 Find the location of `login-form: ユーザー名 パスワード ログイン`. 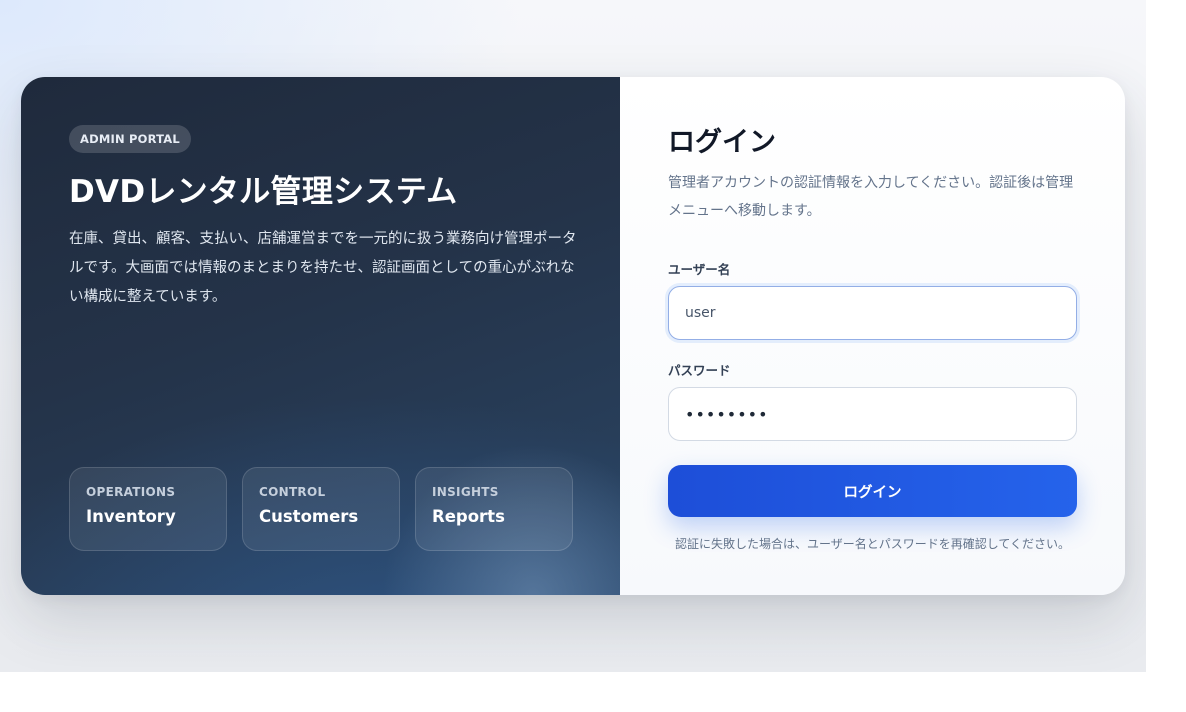

login-form: ユーザー名 パスワード ログイン is located at coordinates (873, 388).